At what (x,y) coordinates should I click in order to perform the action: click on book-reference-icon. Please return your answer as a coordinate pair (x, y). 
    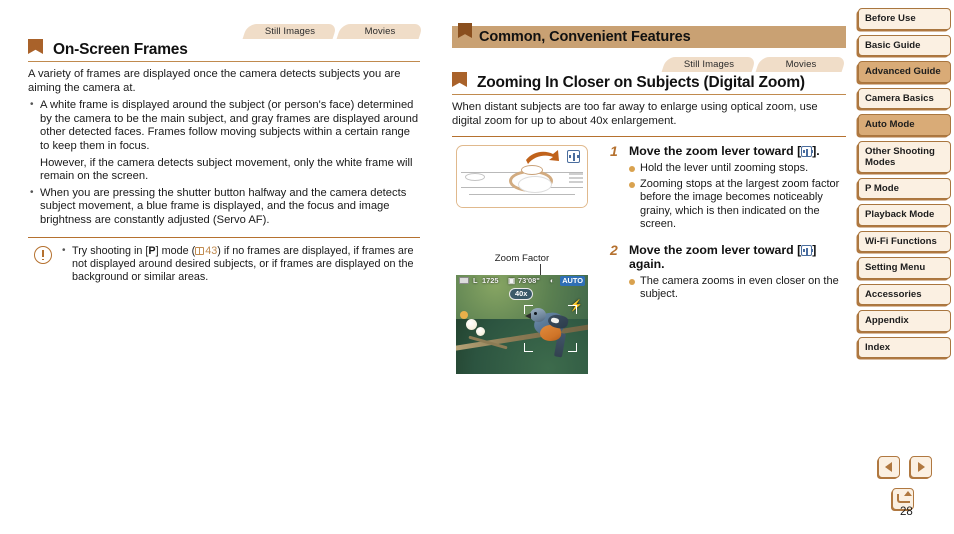
    Looking at the image, I should click on (200, 250).